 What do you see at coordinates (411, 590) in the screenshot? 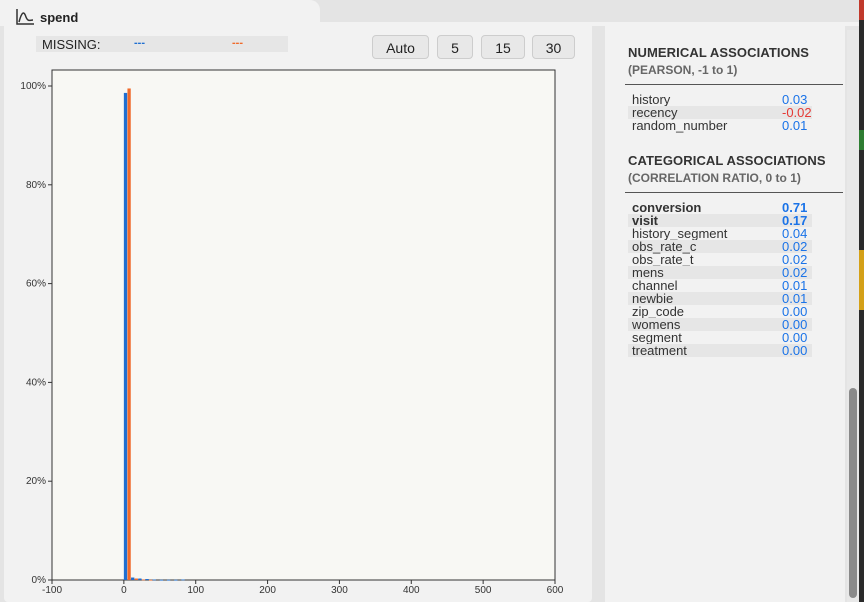
I see `x-tick-label: 400` at bounding box center [411, 590].